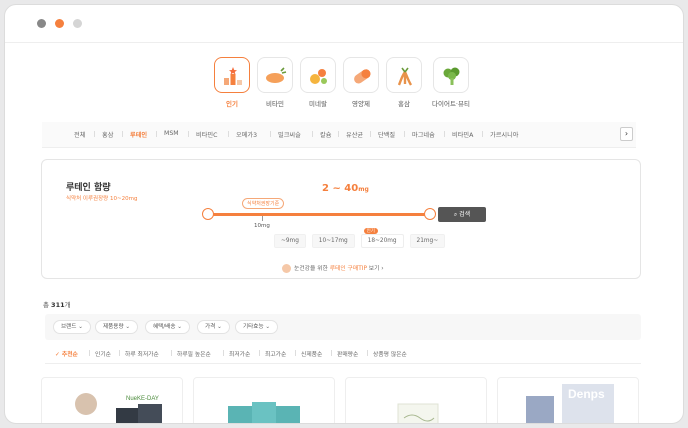 This screenshot has width=688, height=428. Describe the element at coordinates (343, 327) in the screenshot. I see `filter-bar: 브랜드 ⌄ 제품용량 ⌄ 혜택/배송 ⌄ 가격 ⌄ 기타효능 ⌄` at that location.